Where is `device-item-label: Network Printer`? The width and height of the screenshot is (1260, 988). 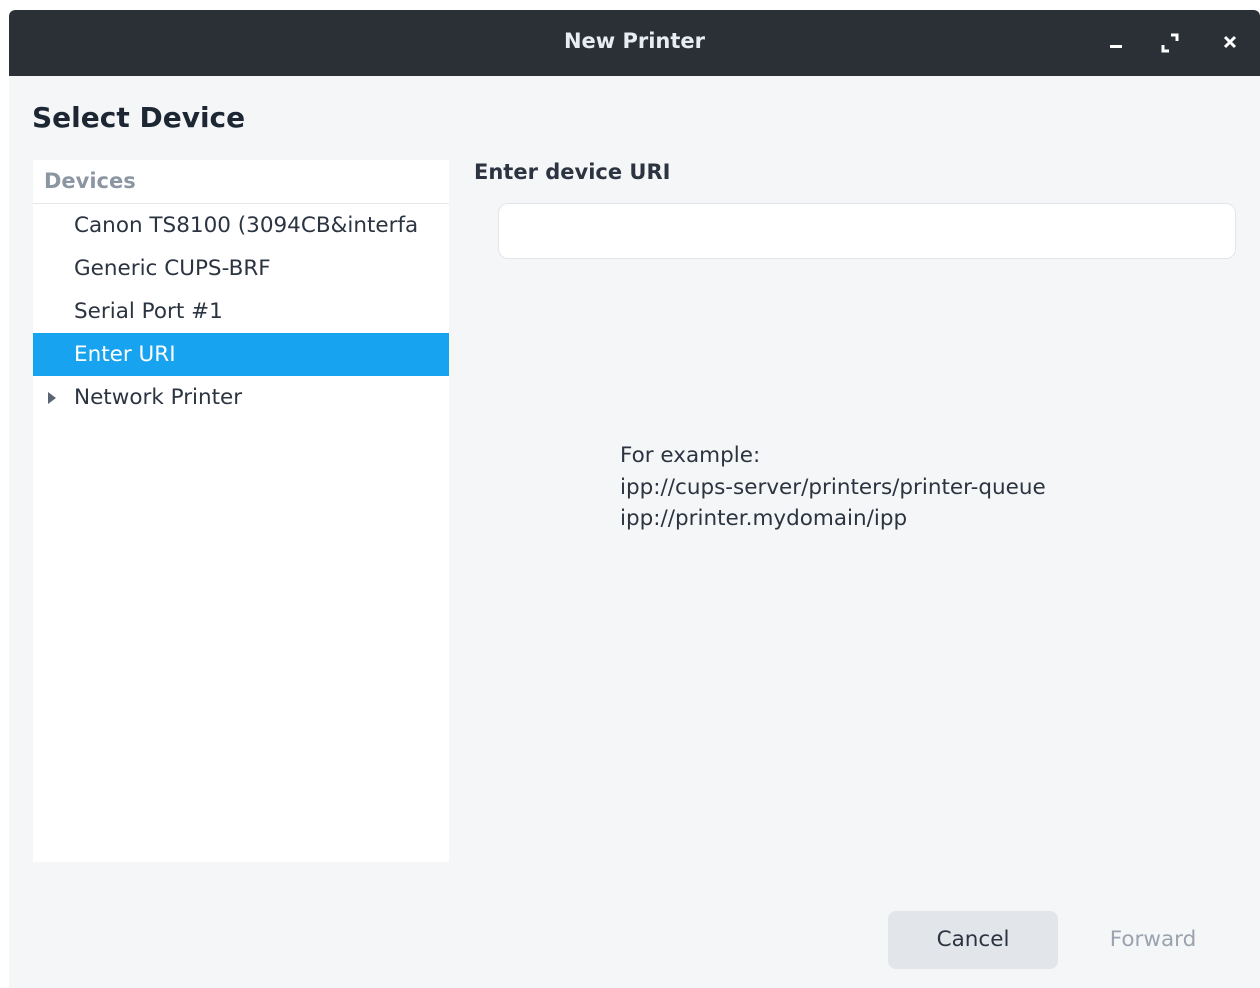
device-item-label: Network Printer is located at coordinates (158, 397).